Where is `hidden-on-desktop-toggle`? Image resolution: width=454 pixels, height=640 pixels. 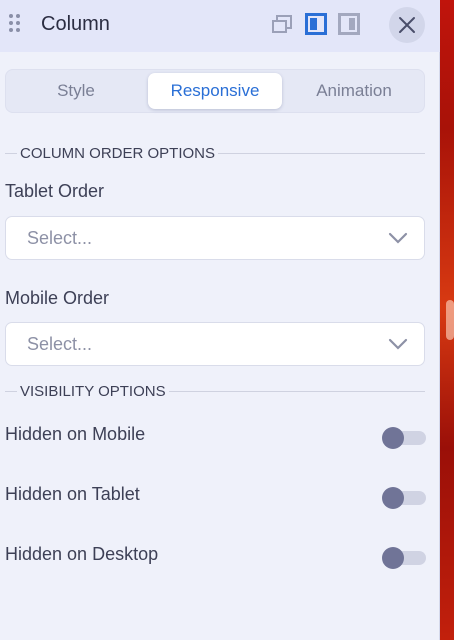 hidden-on-desktop-toggle is located at coordinates (404, 558).